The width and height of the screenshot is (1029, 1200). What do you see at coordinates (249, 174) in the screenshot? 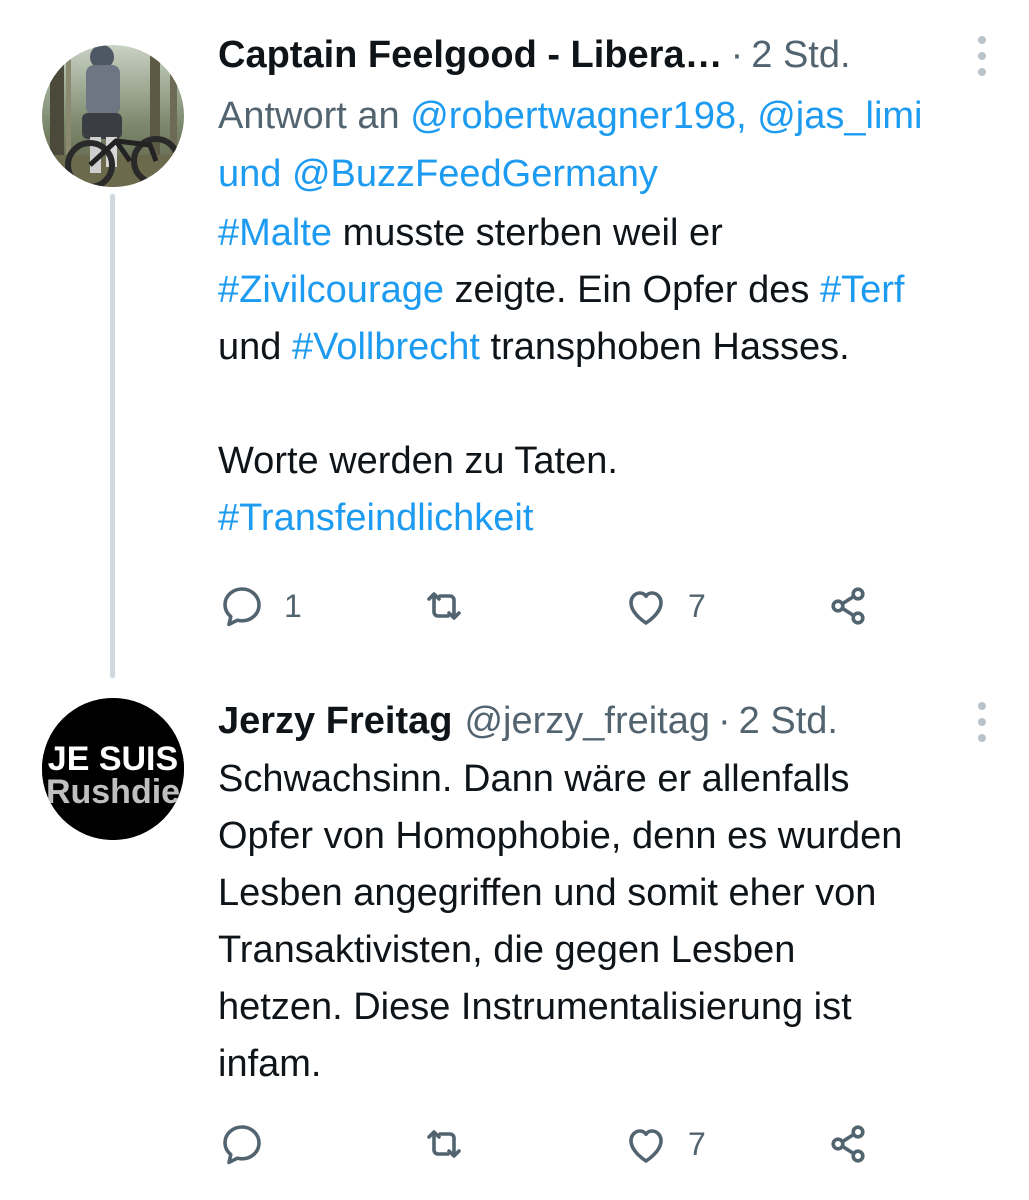
I see `reply-conjunction: und` at bounding box center [249, 174].